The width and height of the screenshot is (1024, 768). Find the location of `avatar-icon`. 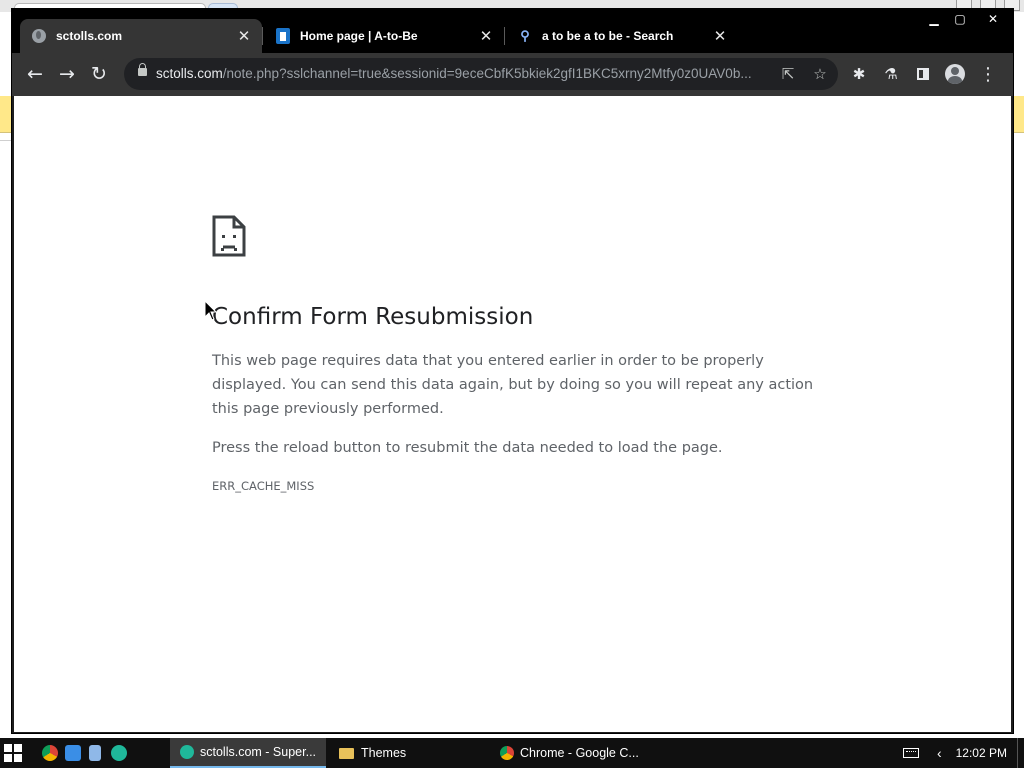

avatar-icon is located at coordinates (955, 74).